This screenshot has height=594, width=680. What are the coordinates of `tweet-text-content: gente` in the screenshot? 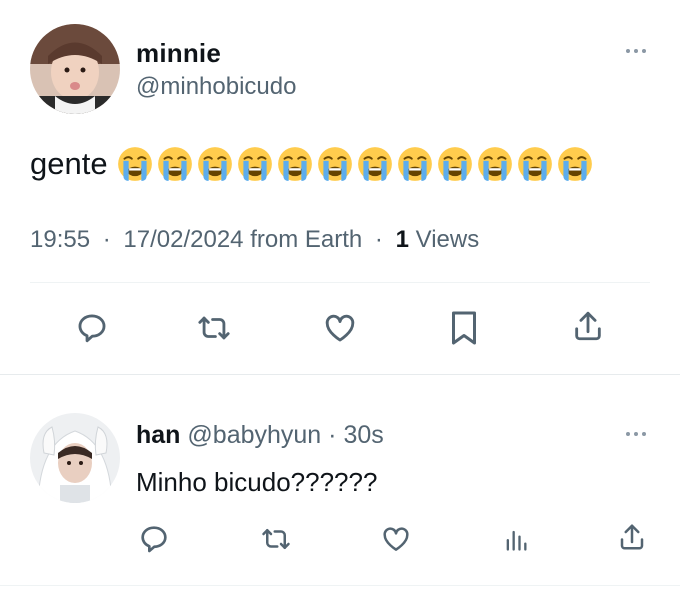 It's located at (69, 163).